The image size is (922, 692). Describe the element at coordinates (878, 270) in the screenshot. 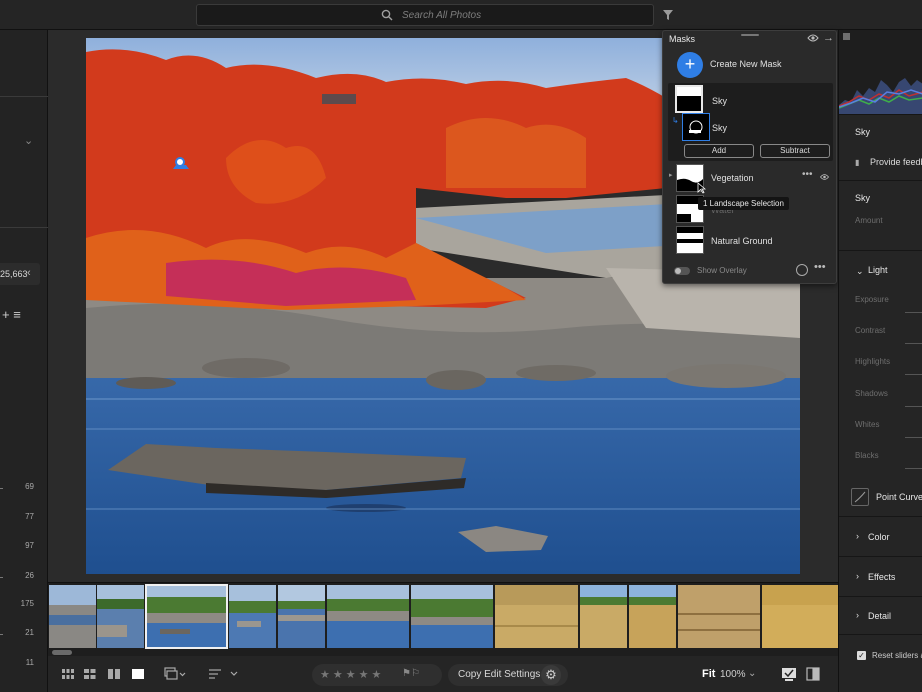

I see `light-section-label: Light` at that location.